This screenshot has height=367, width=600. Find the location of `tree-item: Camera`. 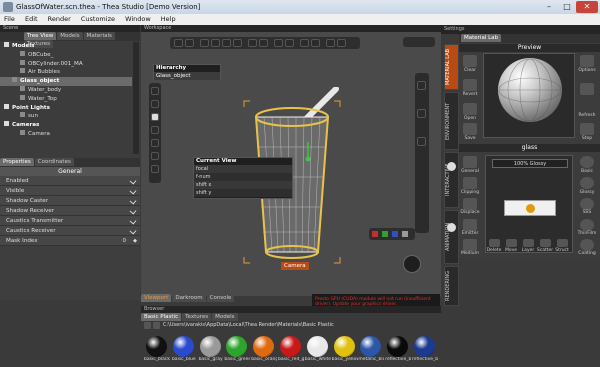

tree-item: Camera is located at coordinates (66, 134).